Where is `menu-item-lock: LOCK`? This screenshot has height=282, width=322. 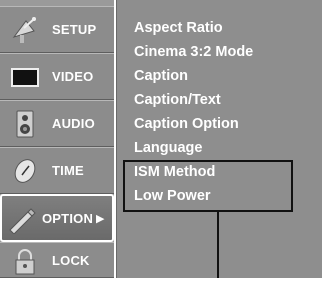
menu-item-lock: LOCK is located at coordinates (57, 260).